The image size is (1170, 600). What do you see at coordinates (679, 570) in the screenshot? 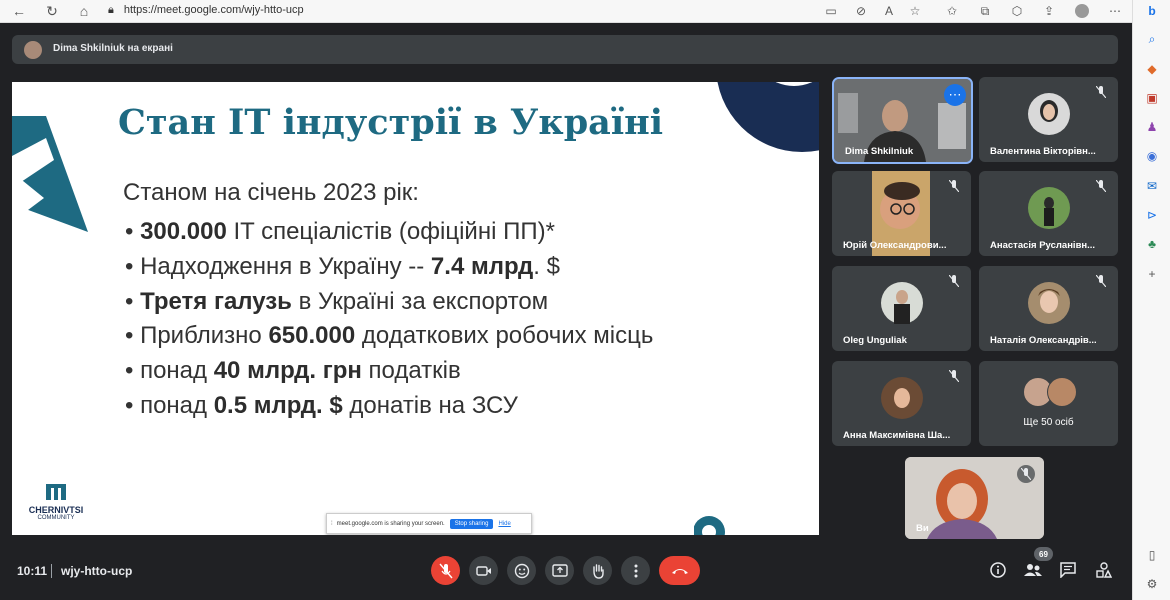
I see `leave-call-button` at bounding box center [679, 570].